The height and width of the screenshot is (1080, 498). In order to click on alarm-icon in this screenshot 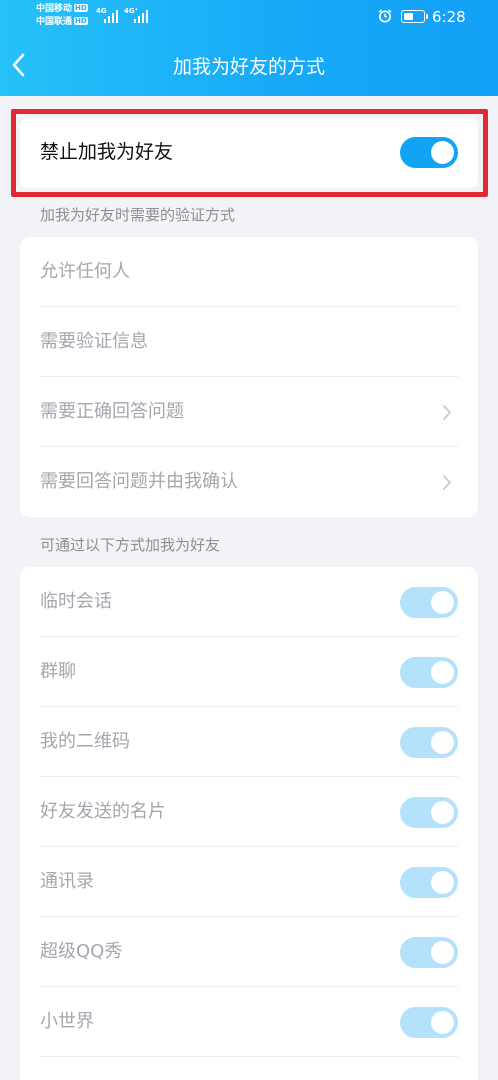, I will do `click(385, 16)`.